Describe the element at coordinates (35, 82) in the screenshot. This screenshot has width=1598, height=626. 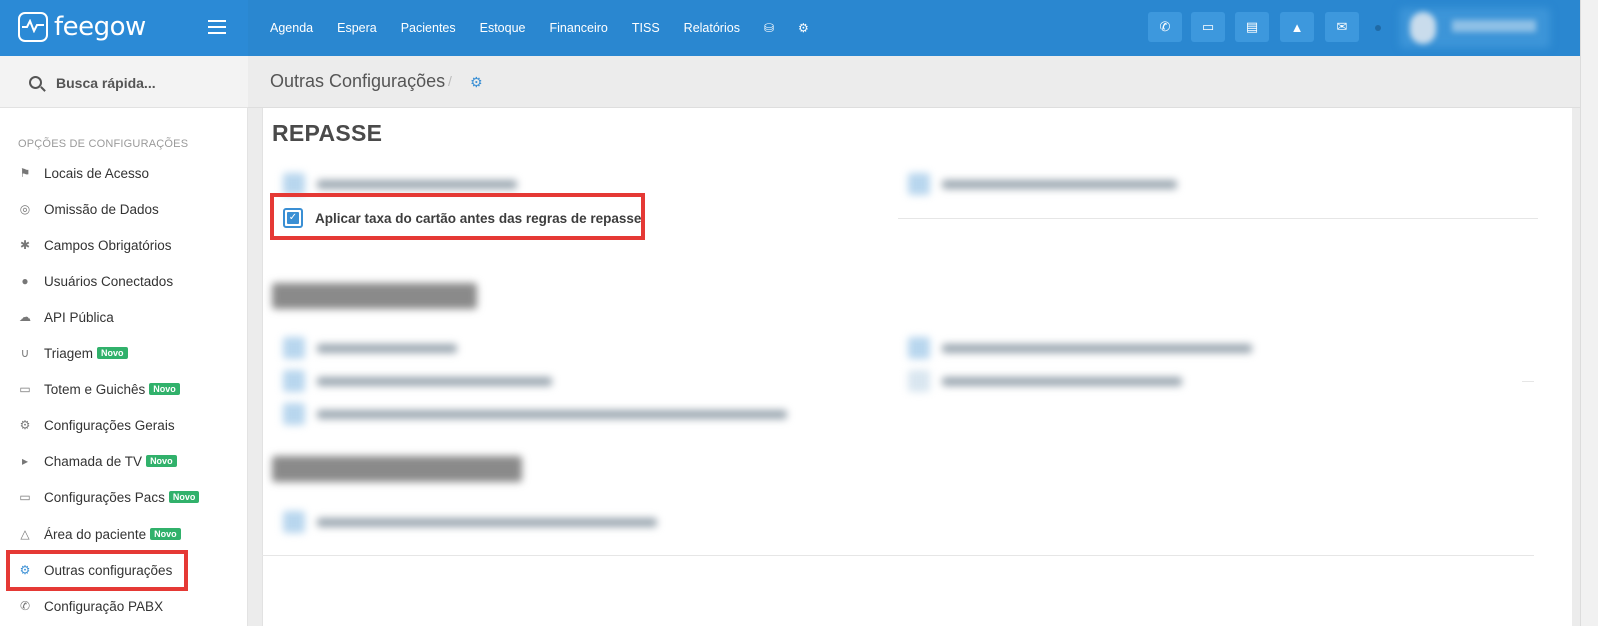
I see `search-icon` at that location.